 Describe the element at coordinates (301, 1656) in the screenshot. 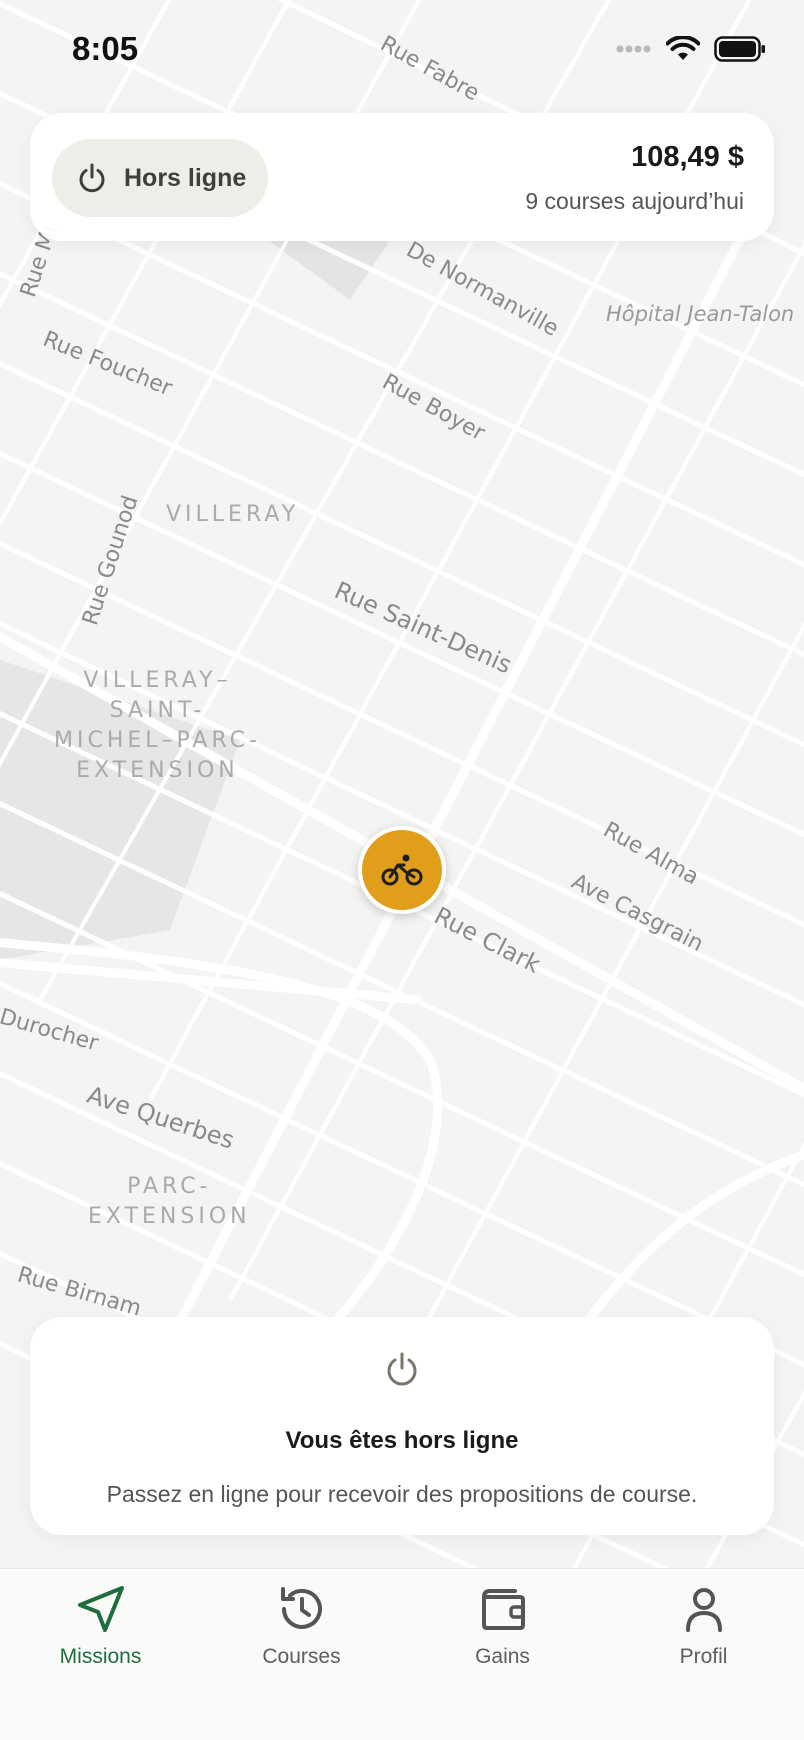

I see `tab-label: Courses` at that location.